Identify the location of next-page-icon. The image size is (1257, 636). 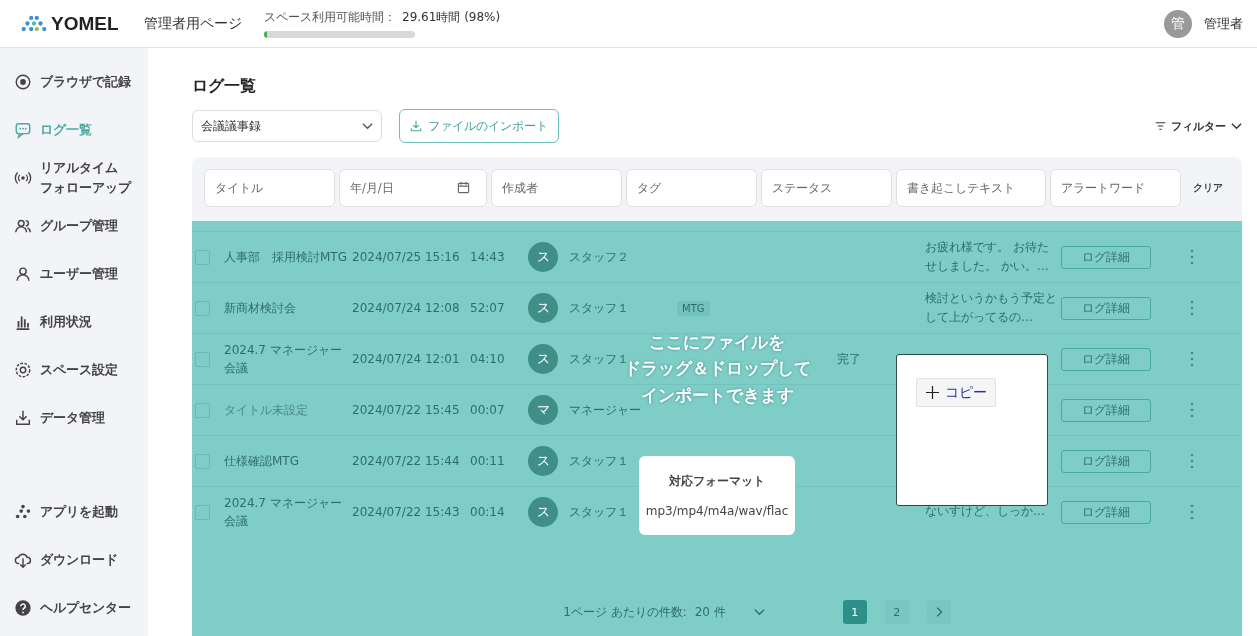
(938, 612).